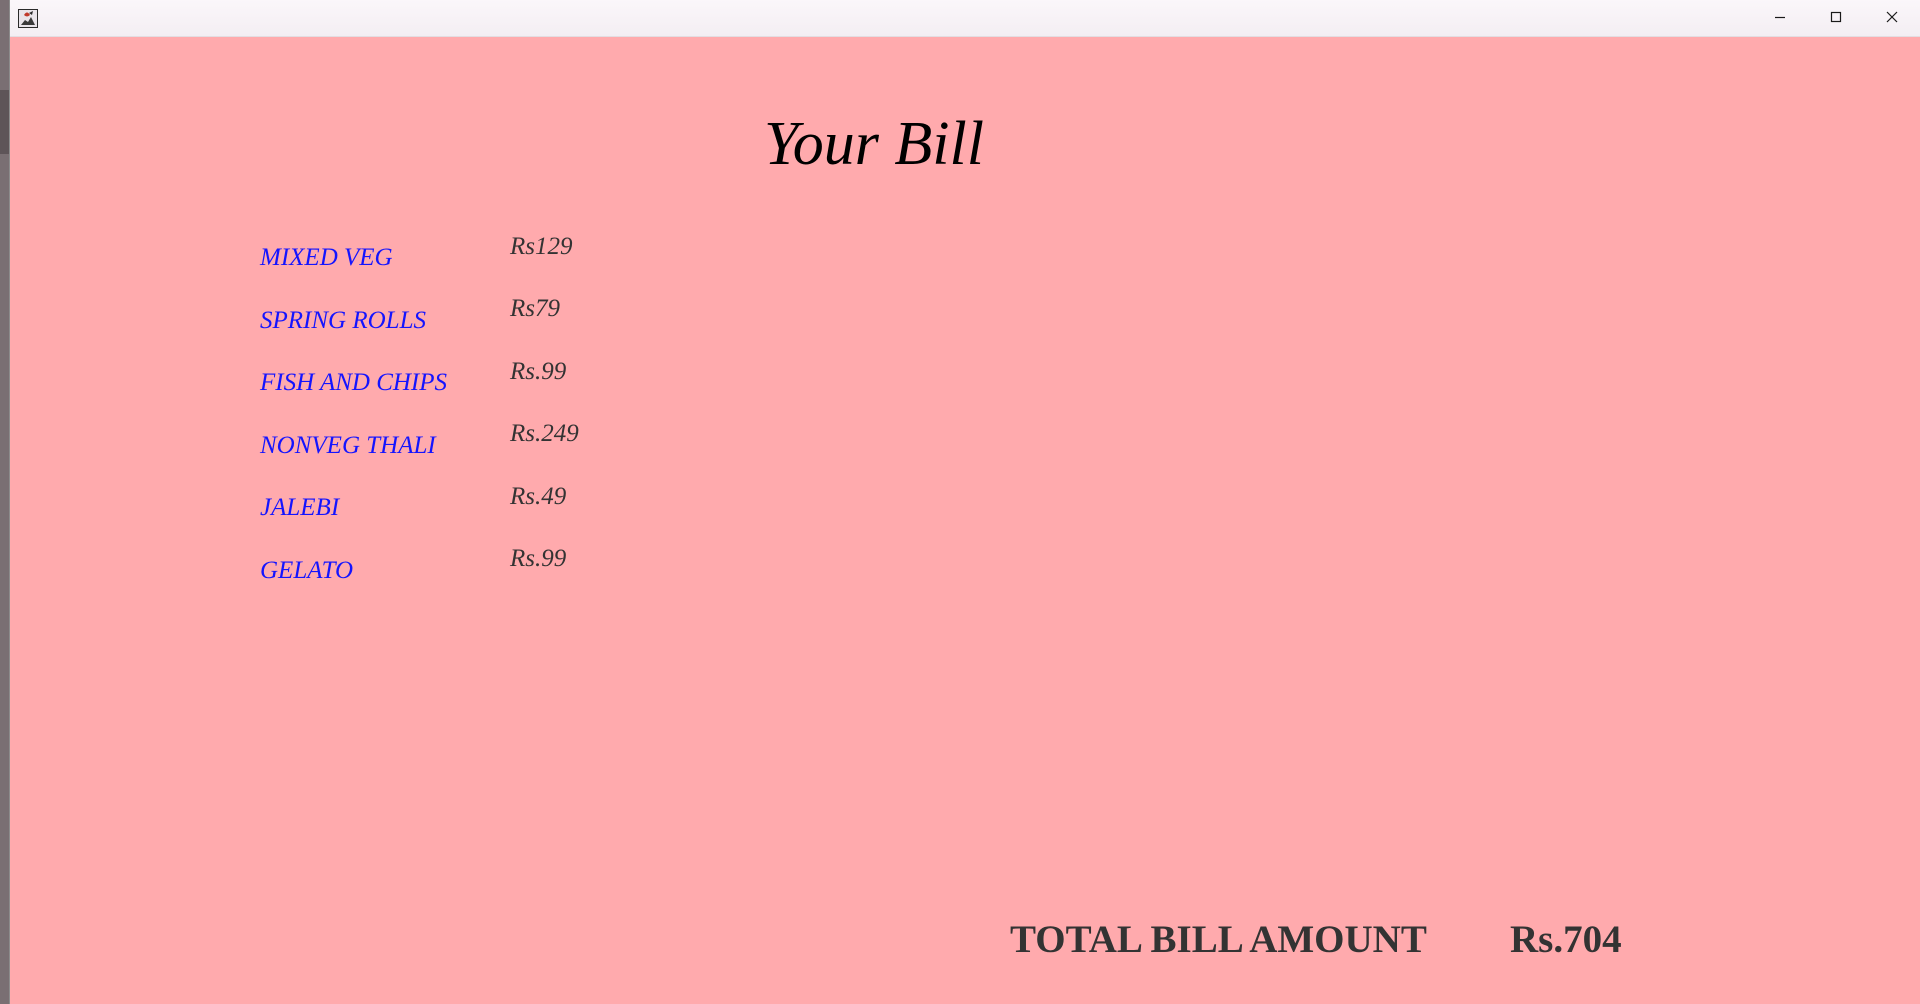  I want to click on java-app-icon, so click(28, 18).